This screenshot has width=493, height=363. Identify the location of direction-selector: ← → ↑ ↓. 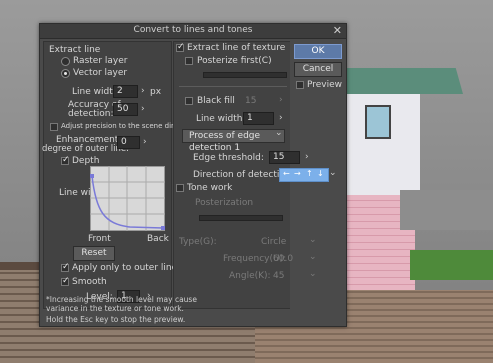
(304, 175).